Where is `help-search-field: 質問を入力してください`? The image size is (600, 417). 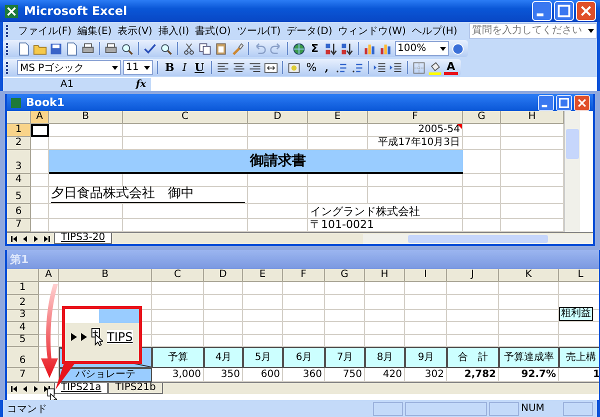 help-search-field: 質問を入力してください is located at coordinates (533, 30).